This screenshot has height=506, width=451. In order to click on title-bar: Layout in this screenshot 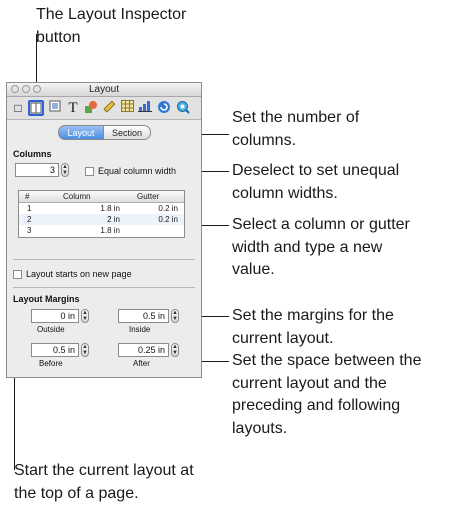, I will do `click(104, 90)`.